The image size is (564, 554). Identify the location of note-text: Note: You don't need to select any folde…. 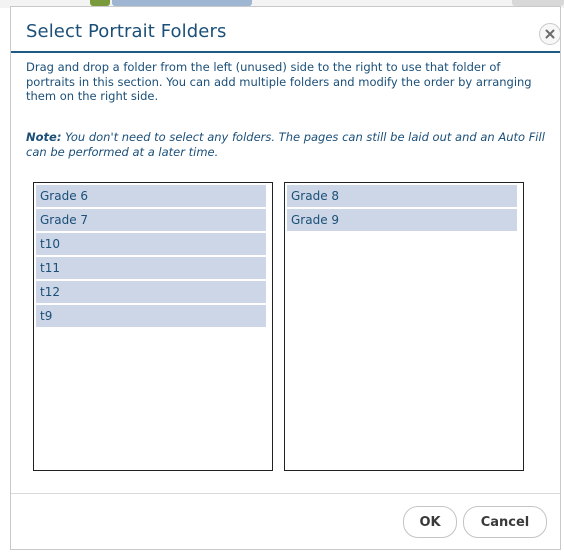
(288, 144).